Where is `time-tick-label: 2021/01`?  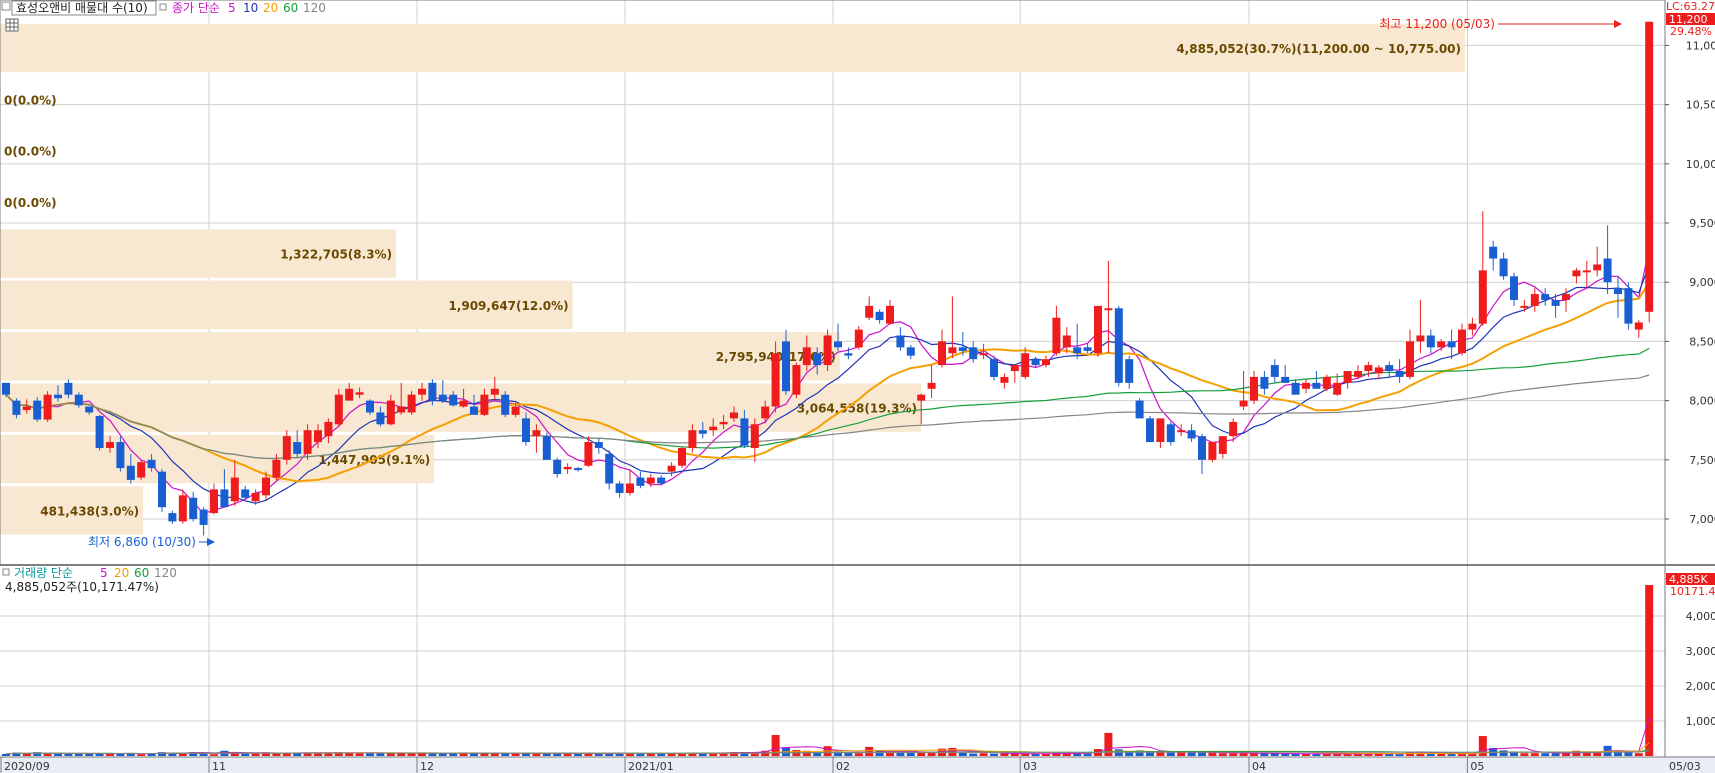 time-tick-label: 2021/01 is located at coordinates (651, 766).